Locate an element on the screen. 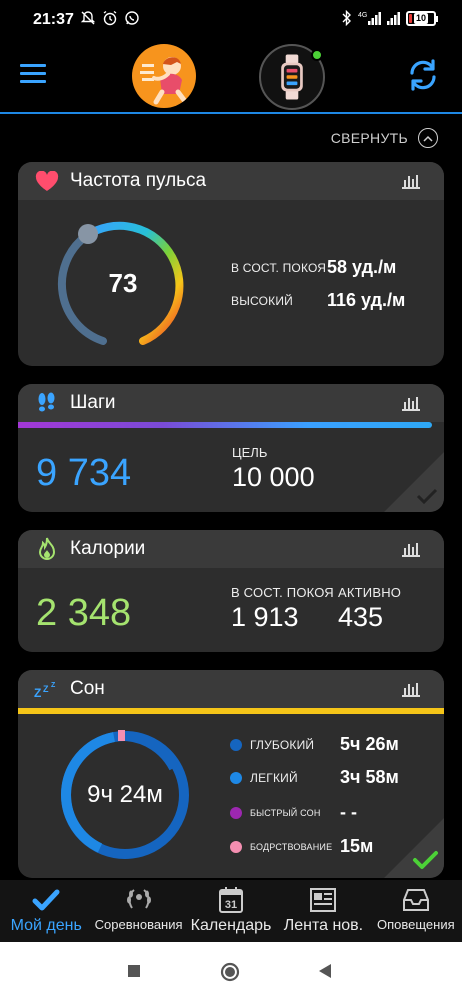 This screenshot has height=1000, width=462. nav-my-day: Мой день is located at coordinates (46, 911).